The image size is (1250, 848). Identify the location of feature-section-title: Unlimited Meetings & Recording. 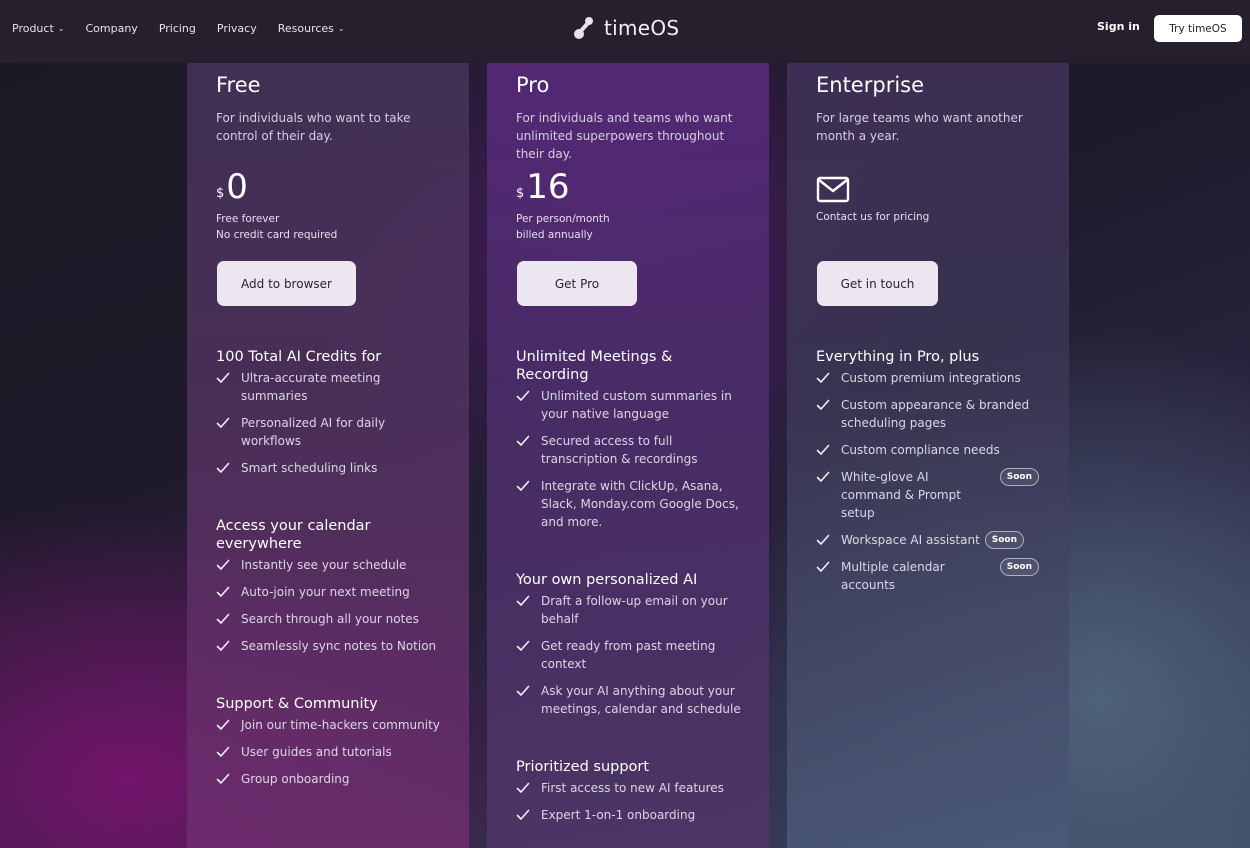
(594, 366).